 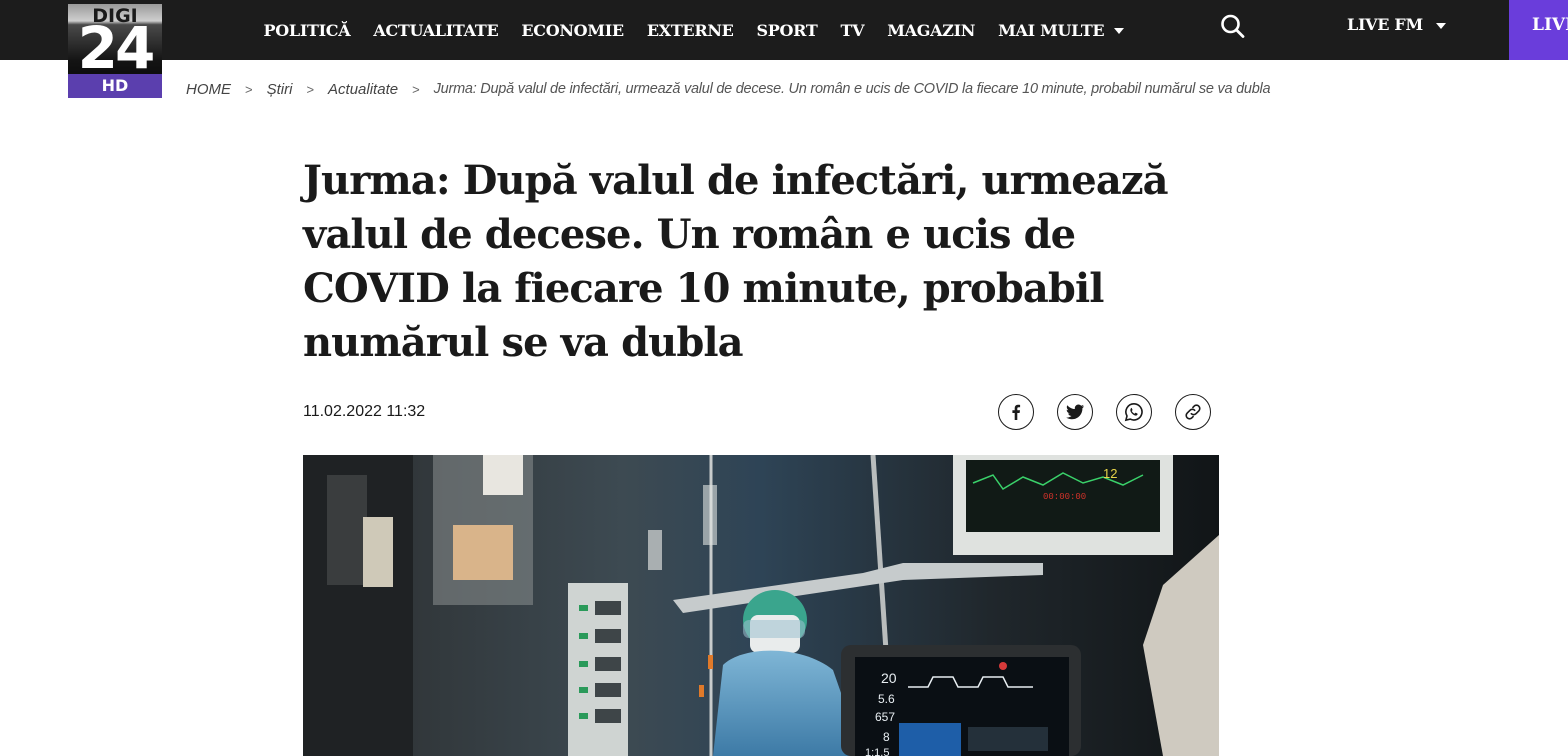 I want to click on link-icon, so click(x=1193, y=412).